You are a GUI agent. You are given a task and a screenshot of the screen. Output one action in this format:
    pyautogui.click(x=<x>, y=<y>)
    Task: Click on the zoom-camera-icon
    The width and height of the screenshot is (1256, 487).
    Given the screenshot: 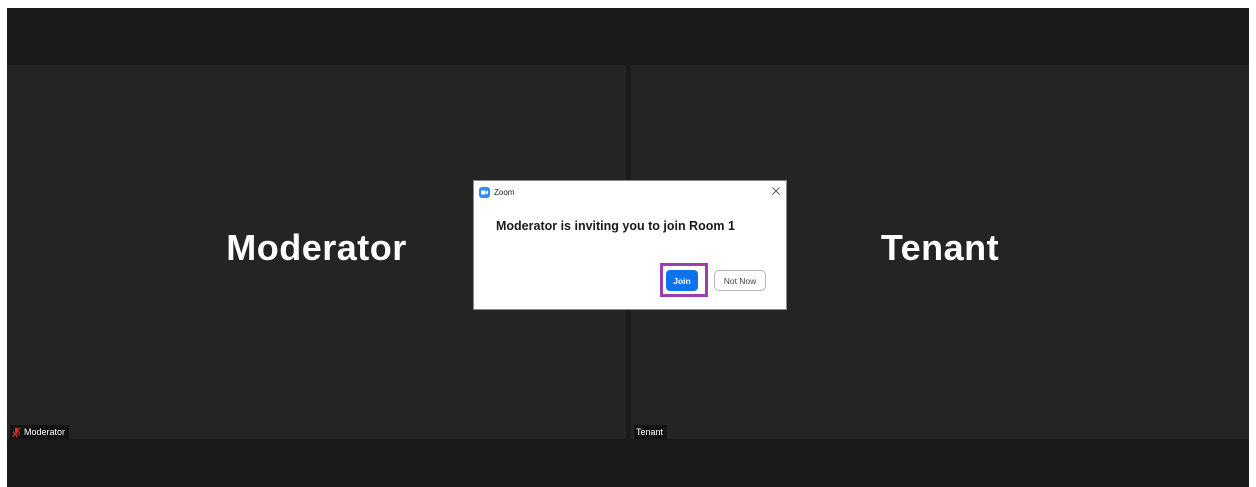 What is the action you would take?
    pyautogui.click(x=484, y=192)
    